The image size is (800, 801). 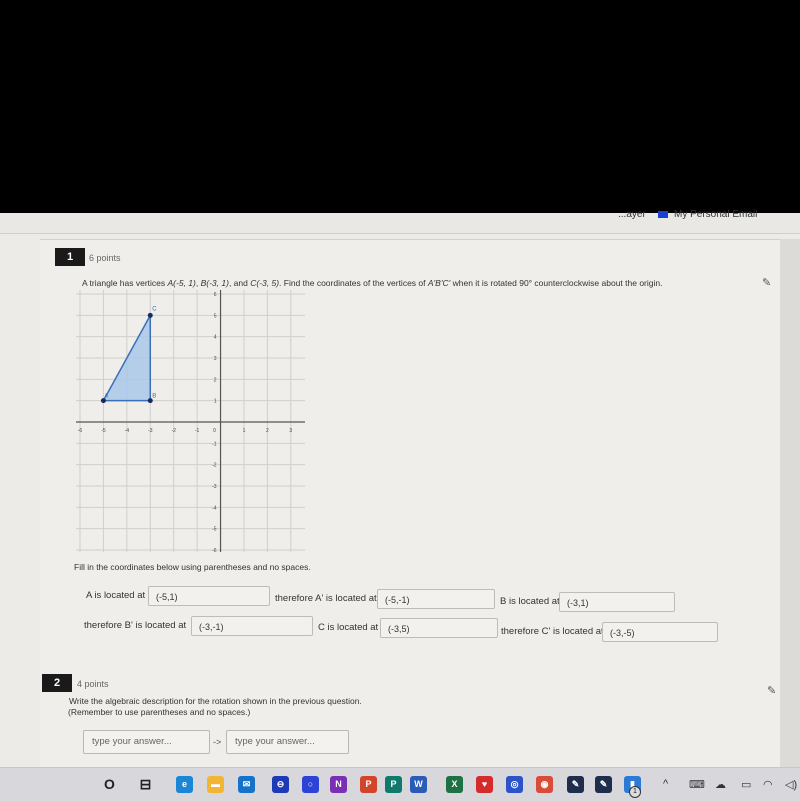 What do you see at coordinates (154, 309) in the screenshot?
I see `vertex-label-c: C` at bounding box center [154, 309].